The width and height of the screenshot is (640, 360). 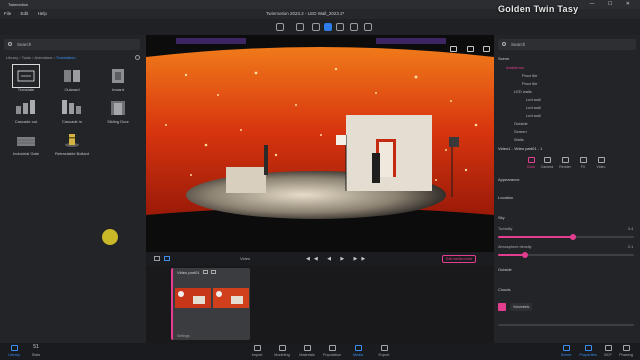 I want to click on bottom-stats: 51 Stats, so click(x=36, y=350).